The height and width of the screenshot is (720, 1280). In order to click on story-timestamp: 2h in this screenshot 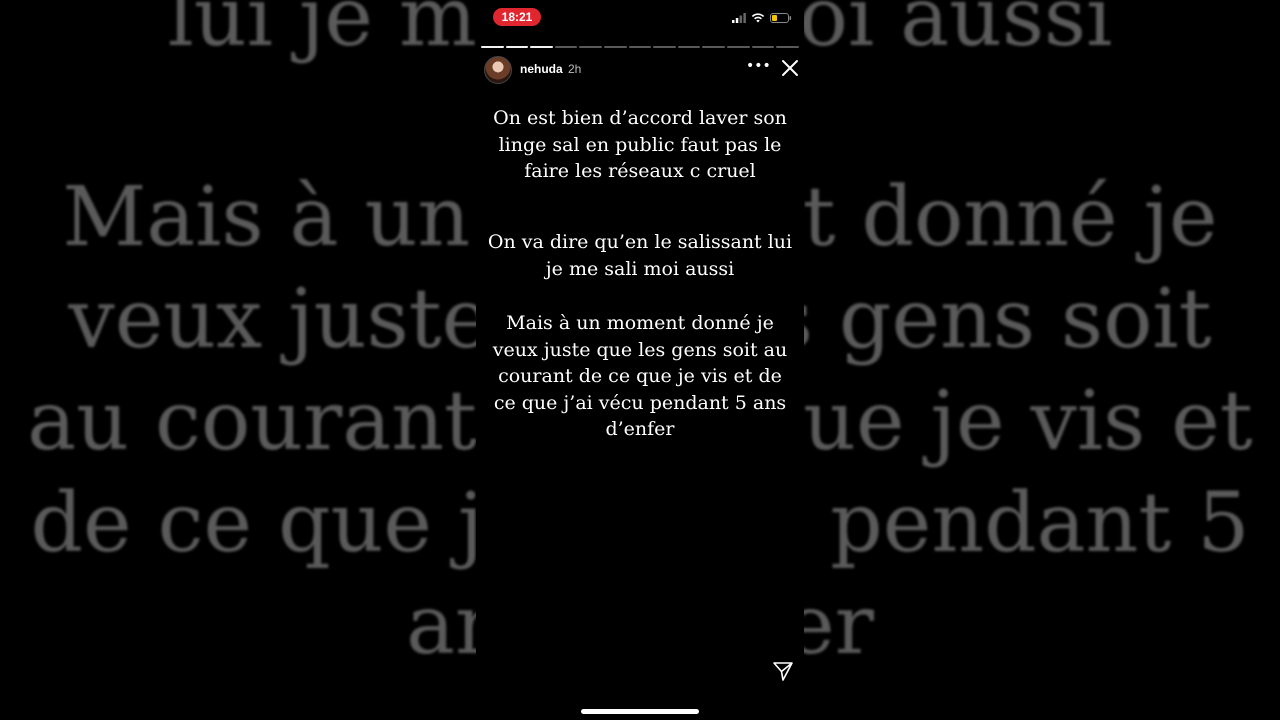, I will do `click(575, 69)`.